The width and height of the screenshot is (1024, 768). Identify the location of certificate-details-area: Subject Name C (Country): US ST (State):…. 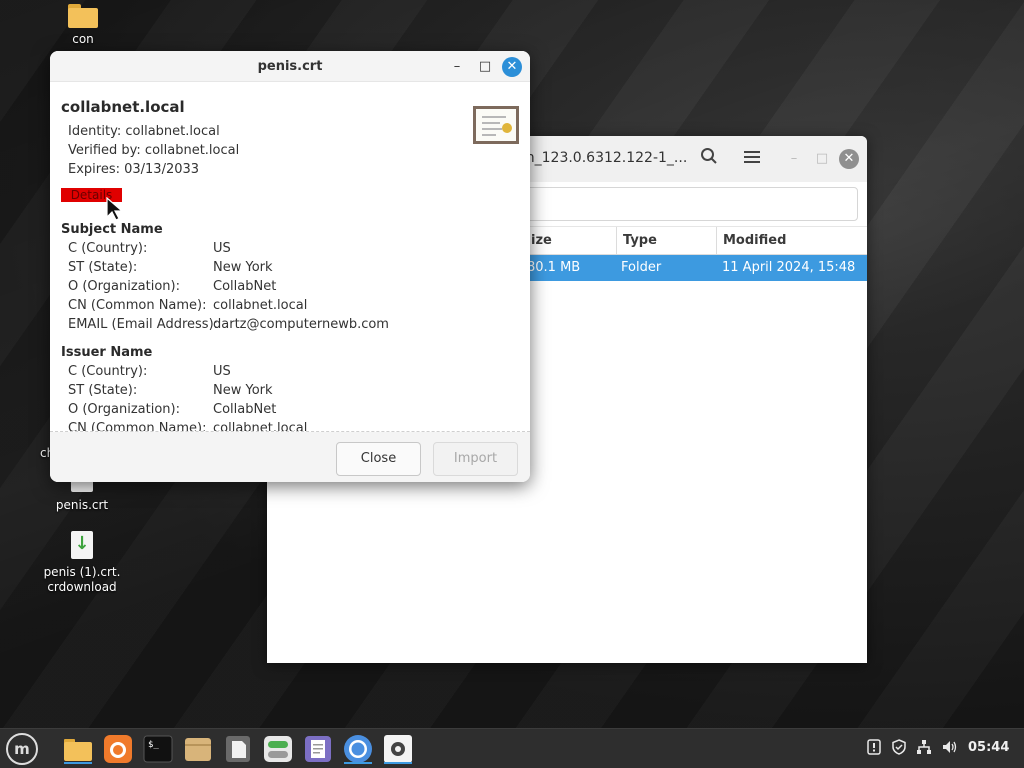
(290, 324).